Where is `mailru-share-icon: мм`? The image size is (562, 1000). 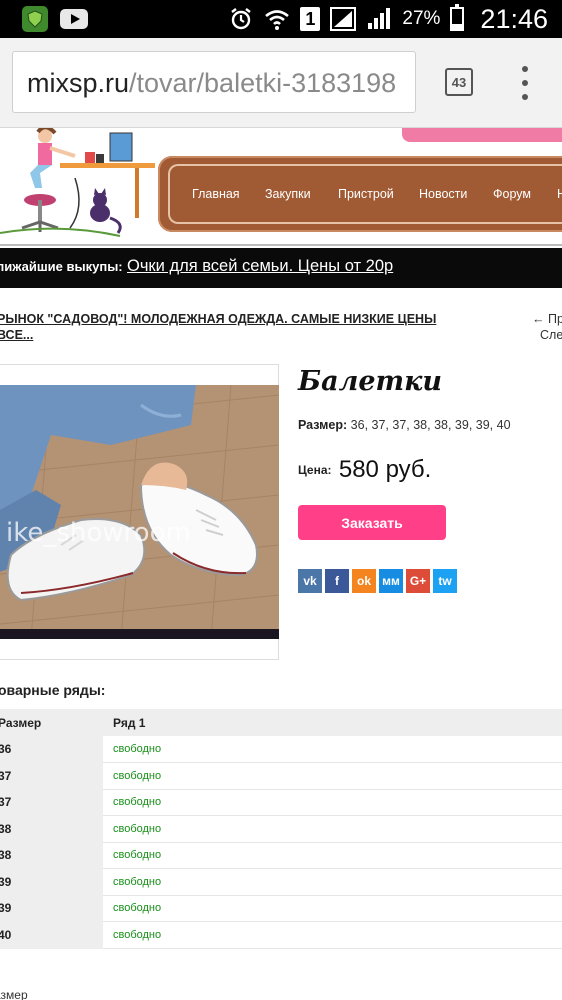
mailru-share-icon: мм is located at coordinates (391, 581).